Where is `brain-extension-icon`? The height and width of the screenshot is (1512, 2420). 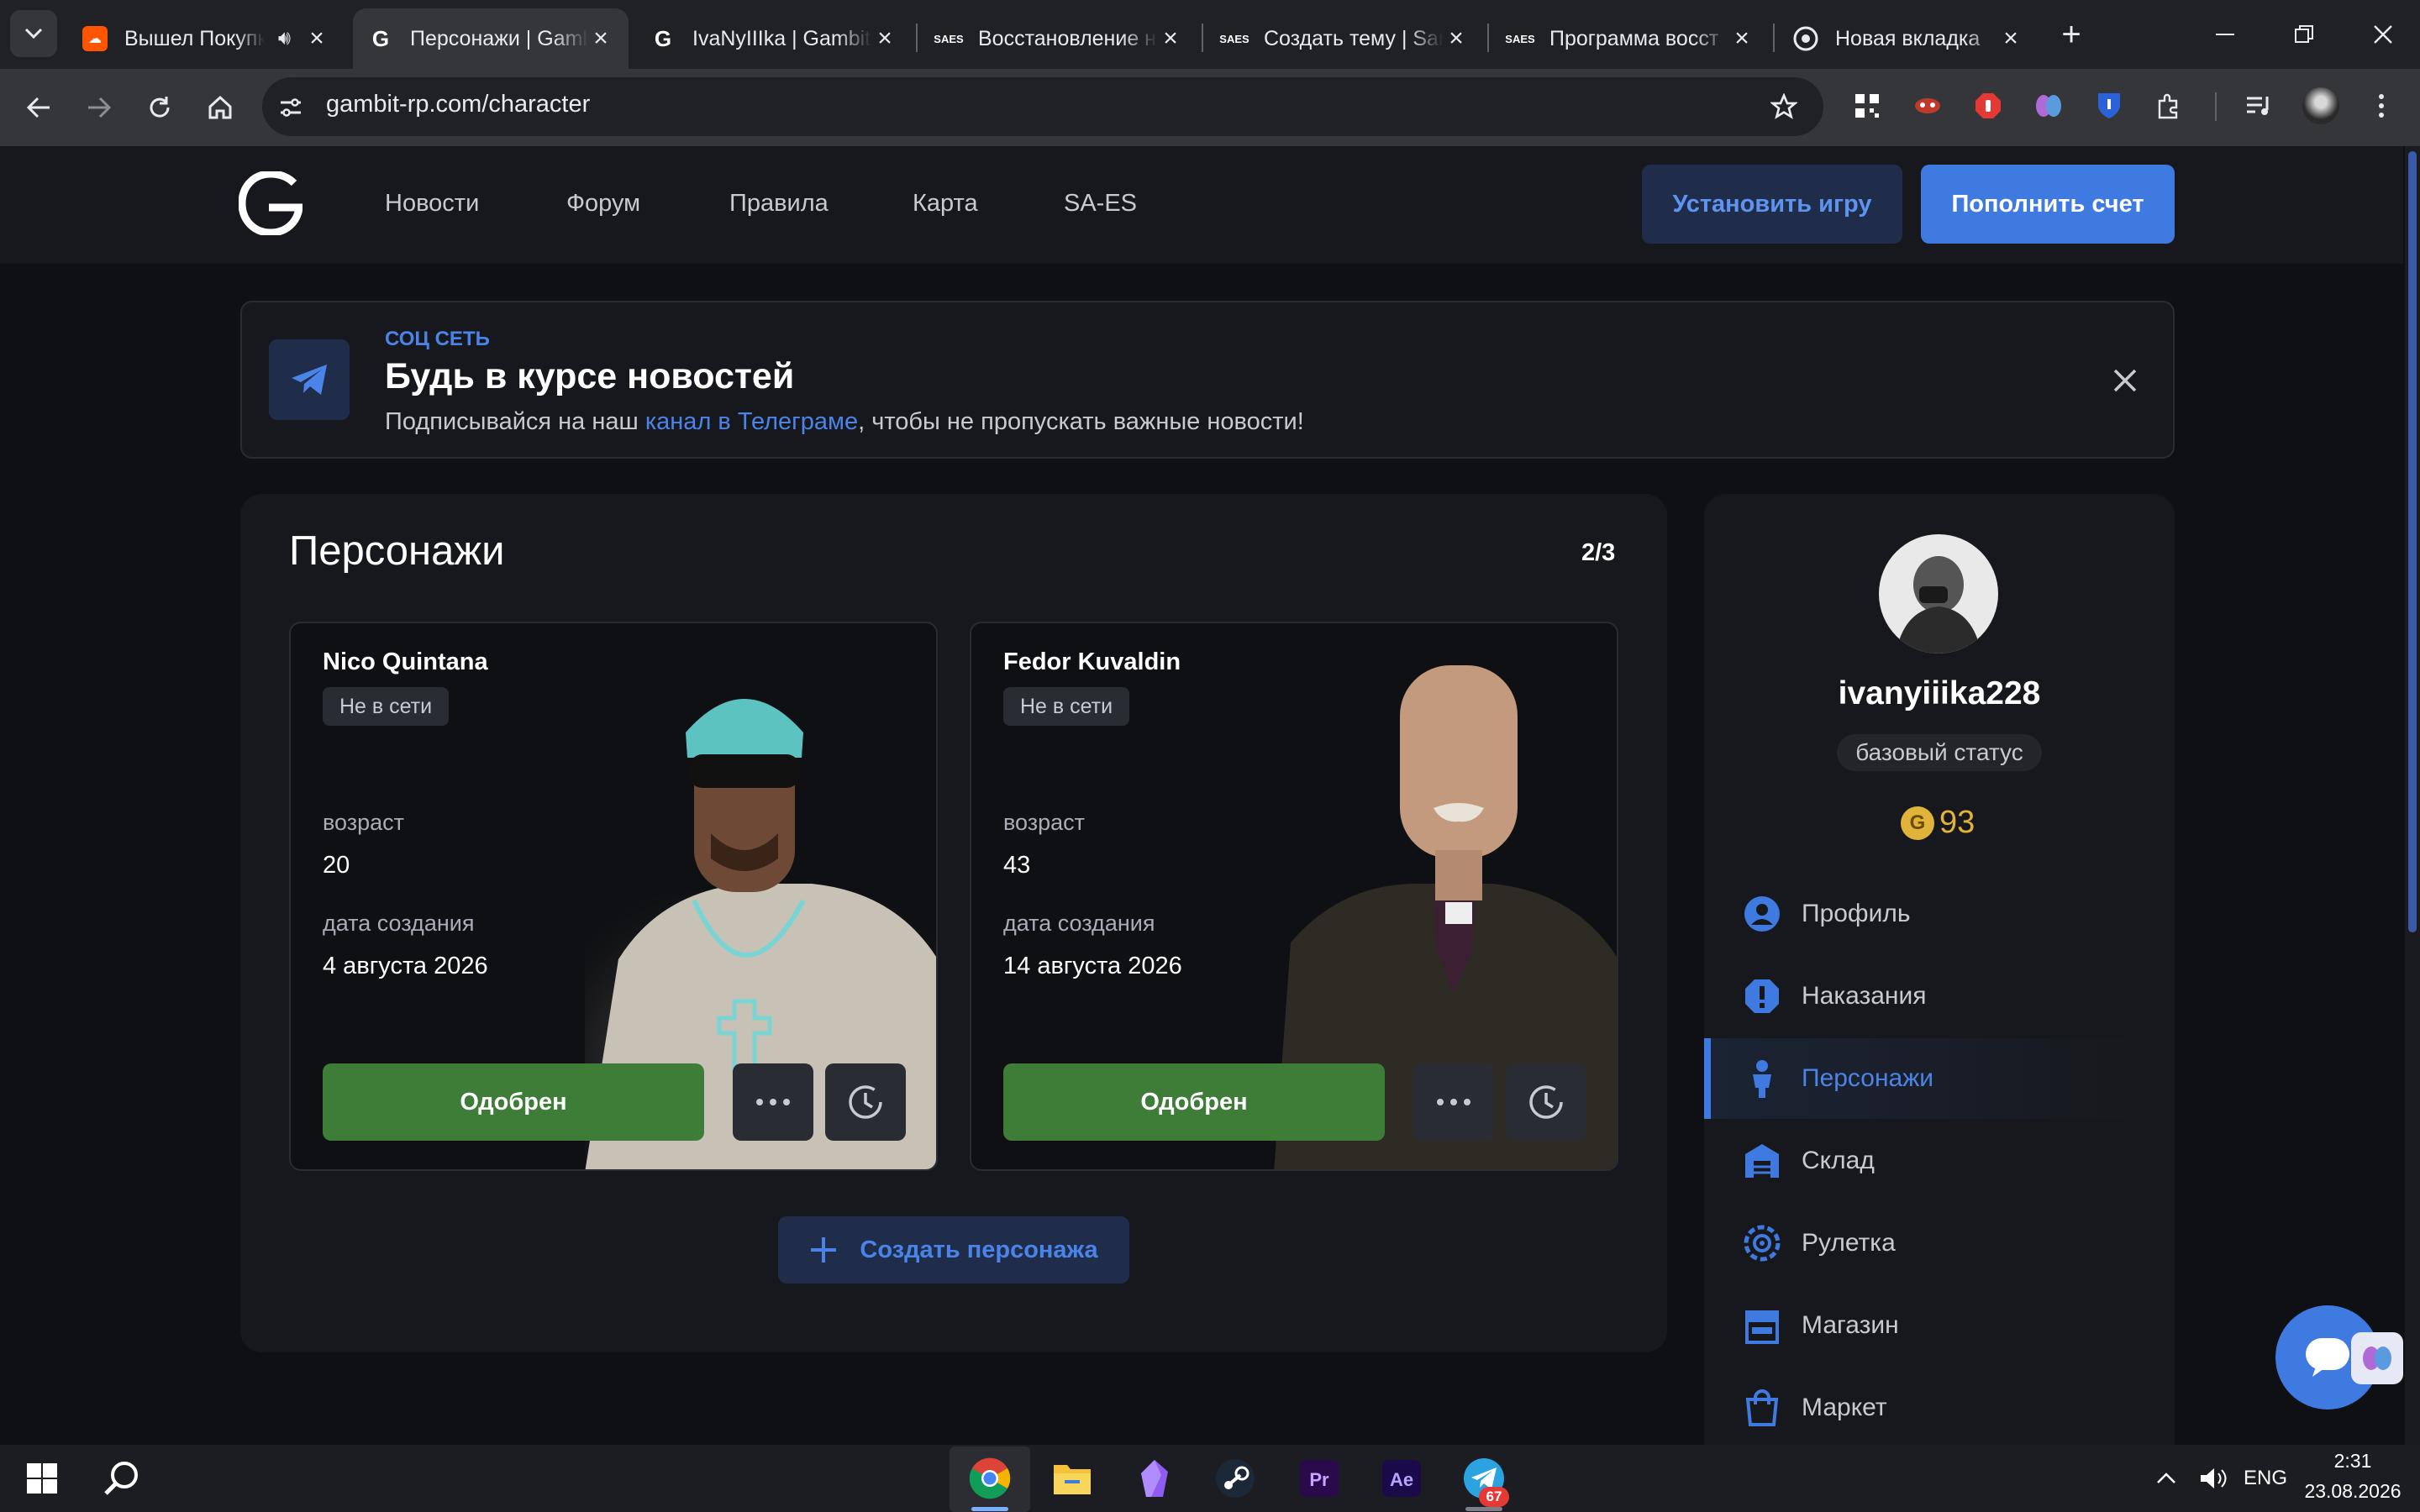 brain-extension-icon is located at coordinates (2048, 105).